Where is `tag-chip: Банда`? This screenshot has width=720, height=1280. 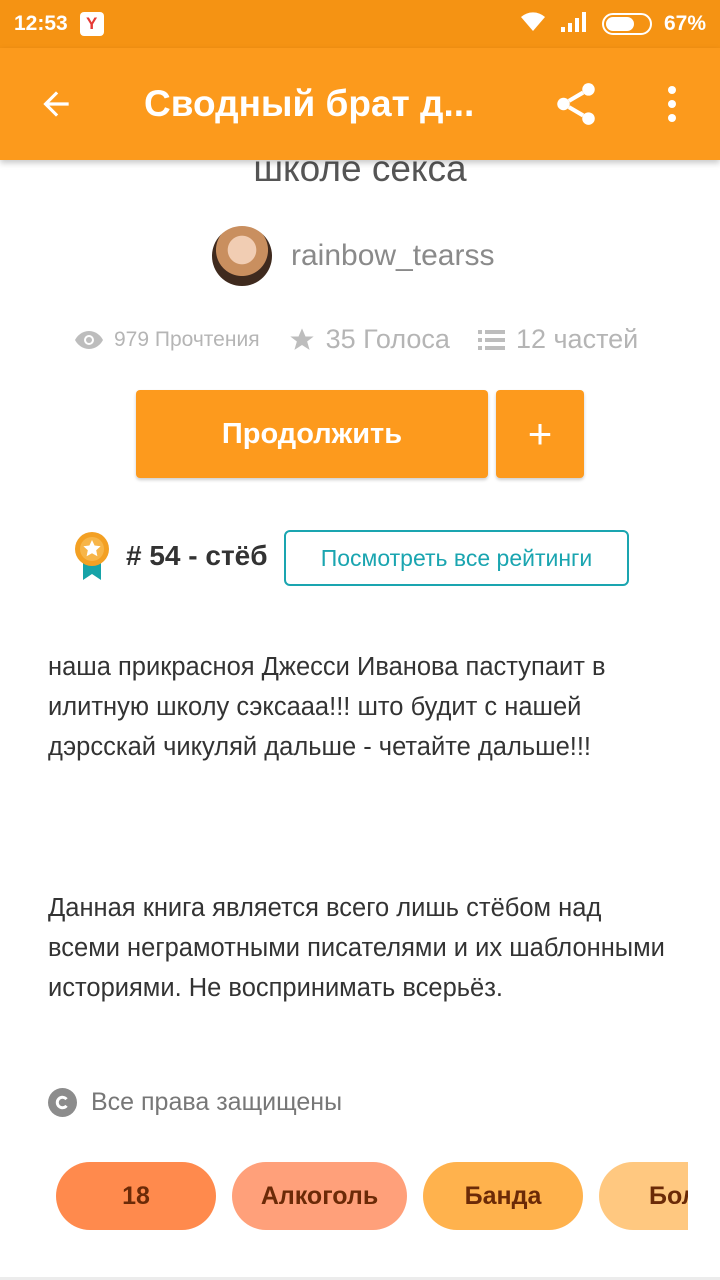
tag-chip: Банда is located at coordinates (503, 1196).